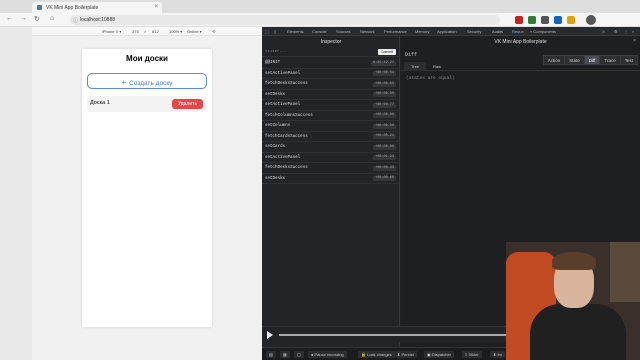 The height and width of the screenshot is (360, 640). Describe the element at coordinates (331, 126) in the screenshot. I see `action-row: setColumns +00:00.00` at that location.